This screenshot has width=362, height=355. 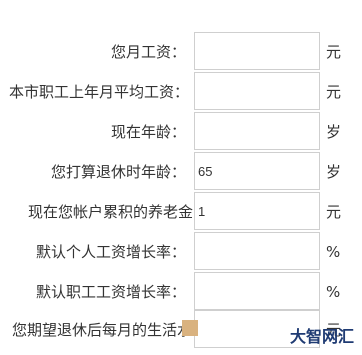 What do you see at coordinates (98, 92) in the screenshot?
I see `city-average-salary-label: 本市职工上年月平均工资：` at bounding box center [98, 92].